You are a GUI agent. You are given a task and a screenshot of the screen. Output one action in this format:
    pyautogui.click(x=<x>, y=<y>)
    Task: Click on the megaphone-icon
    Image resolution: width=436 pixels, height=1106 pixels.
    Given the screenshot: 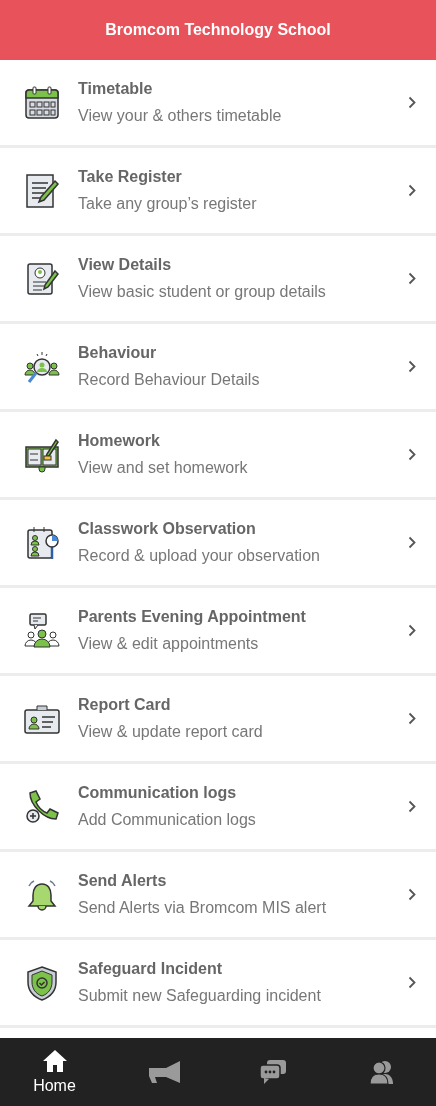 What is the action you would take?
    pyautogui.click(x=163, y=1072)
    